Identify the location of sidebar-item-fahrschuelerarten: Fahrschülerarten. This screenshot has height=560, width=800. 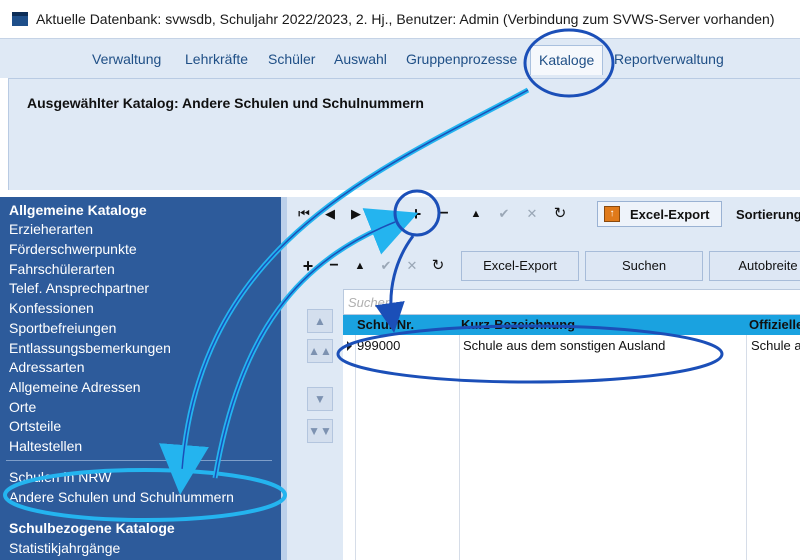
(62, 269).